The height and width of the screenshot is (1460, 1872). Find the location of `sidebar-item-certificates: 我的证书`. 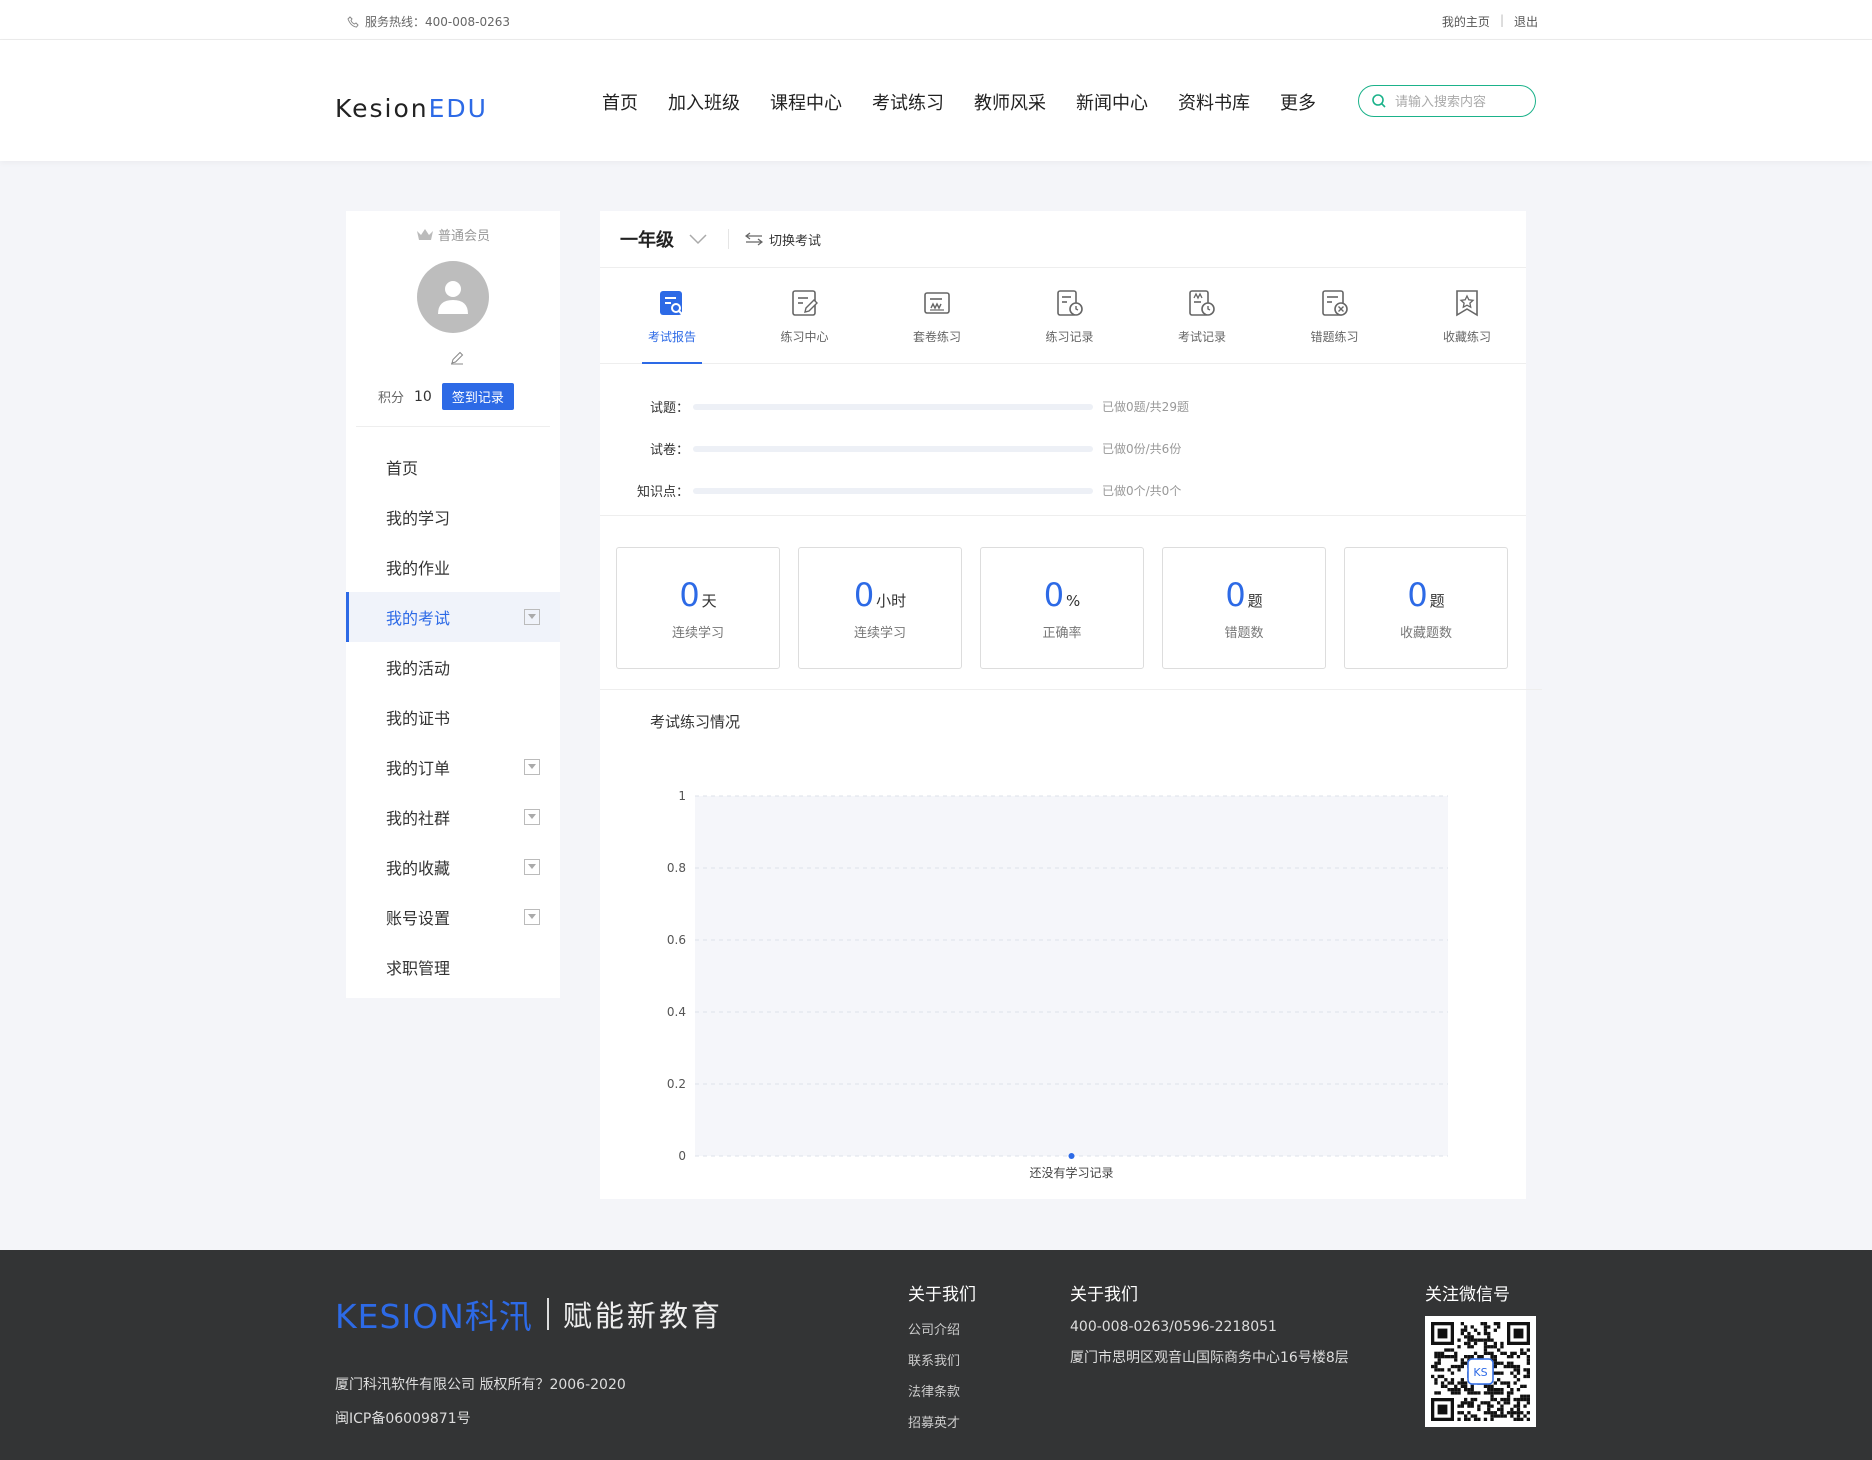

sidebar-item-certificates: 我的证书 is located at coordinates (453, 717).